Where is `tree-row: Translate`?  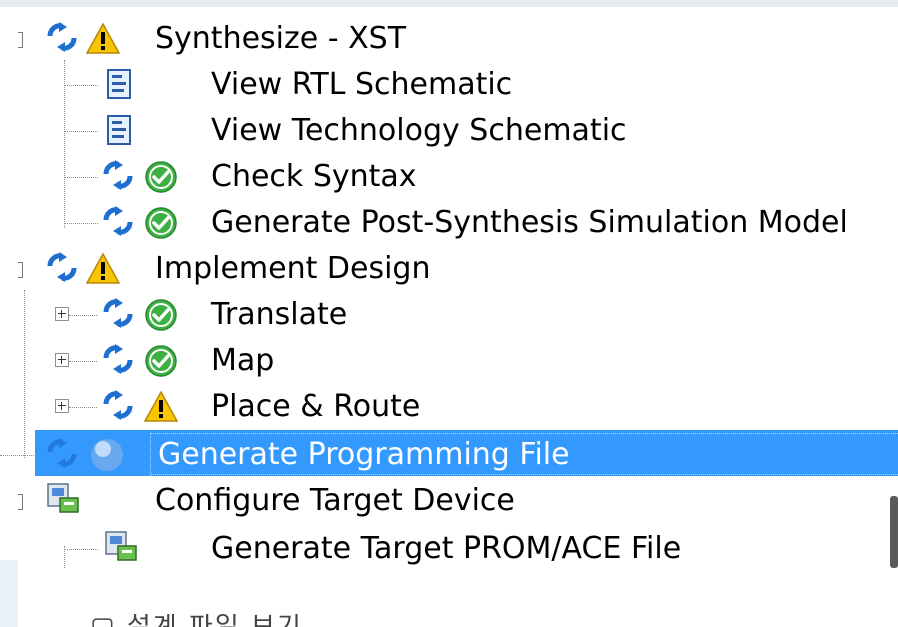
tree-row: Translate is located at coordinates (449, 315).